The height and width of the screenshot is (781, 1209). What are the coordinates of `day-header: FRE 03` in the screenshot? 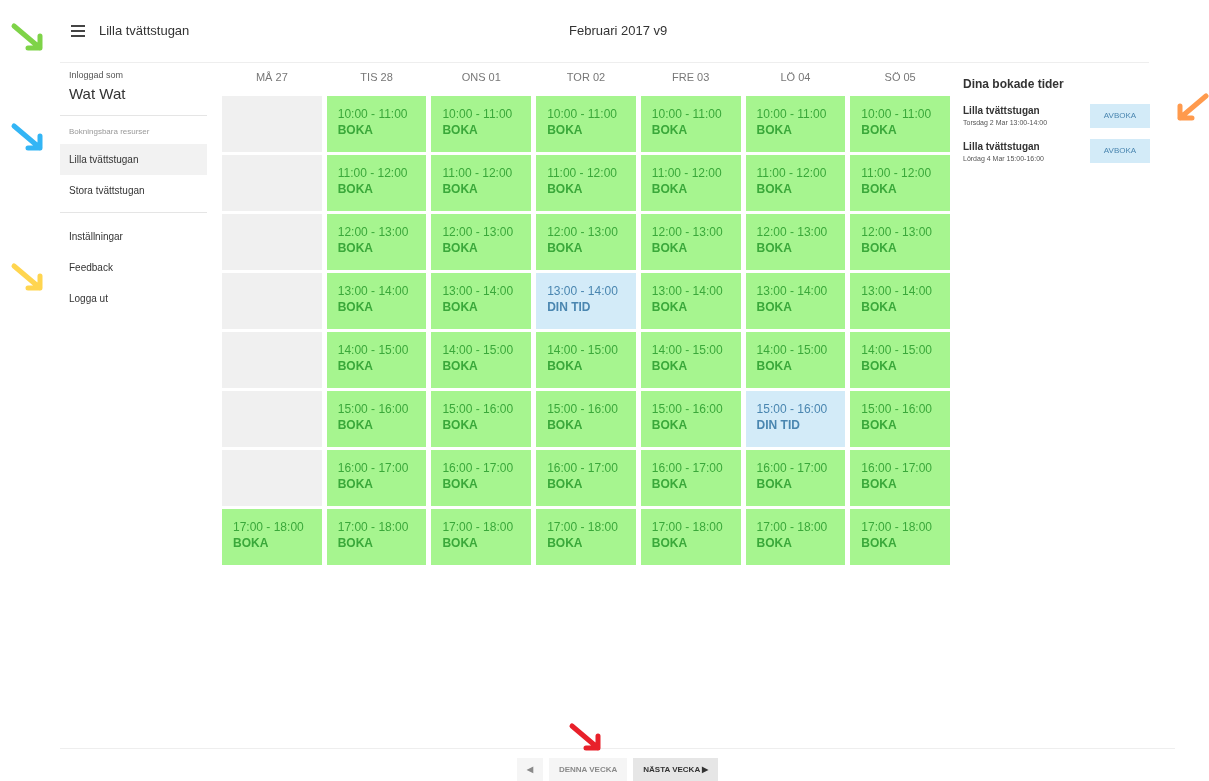 It's located at (691, 77).